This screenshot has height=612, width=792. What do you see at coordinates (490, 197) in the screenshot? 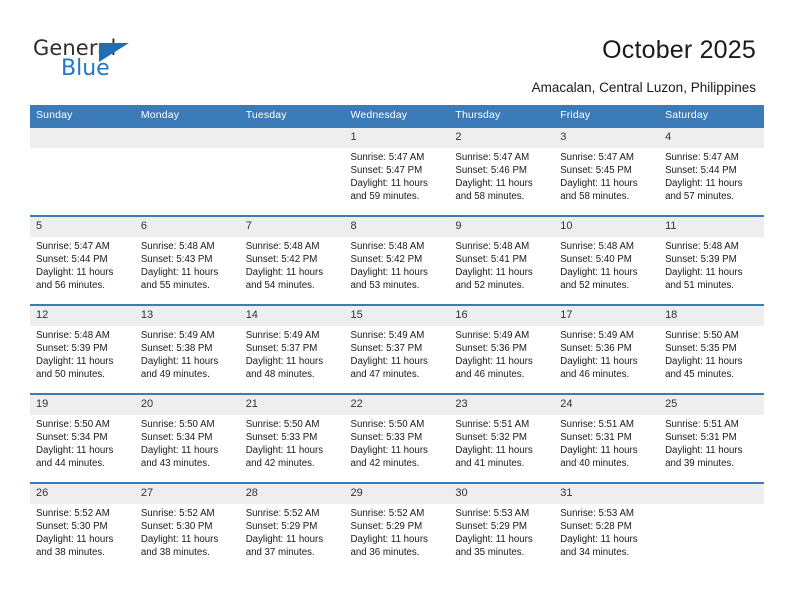
I see `daylight-duration-line2: and 58 minutes.` at bounding box center [490, 197].